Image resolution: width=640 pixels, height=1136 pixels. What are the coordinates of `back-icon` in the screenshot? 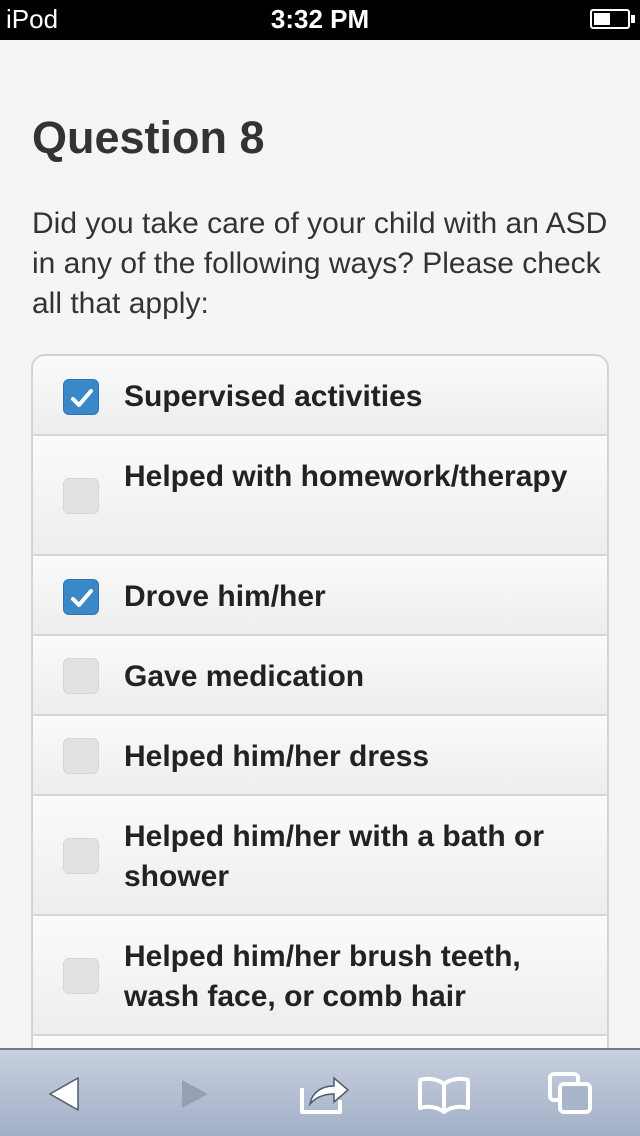 It's located at (63, 1094).